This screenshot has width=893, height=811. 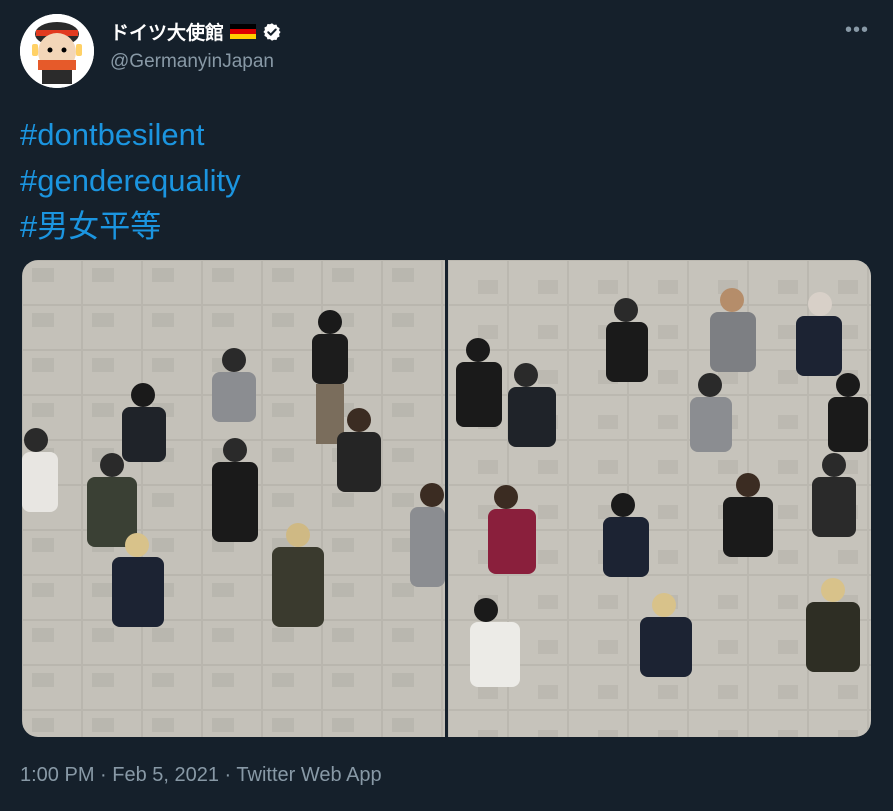 I want to click on verified-badge-icon, so click(x=272, y=31).